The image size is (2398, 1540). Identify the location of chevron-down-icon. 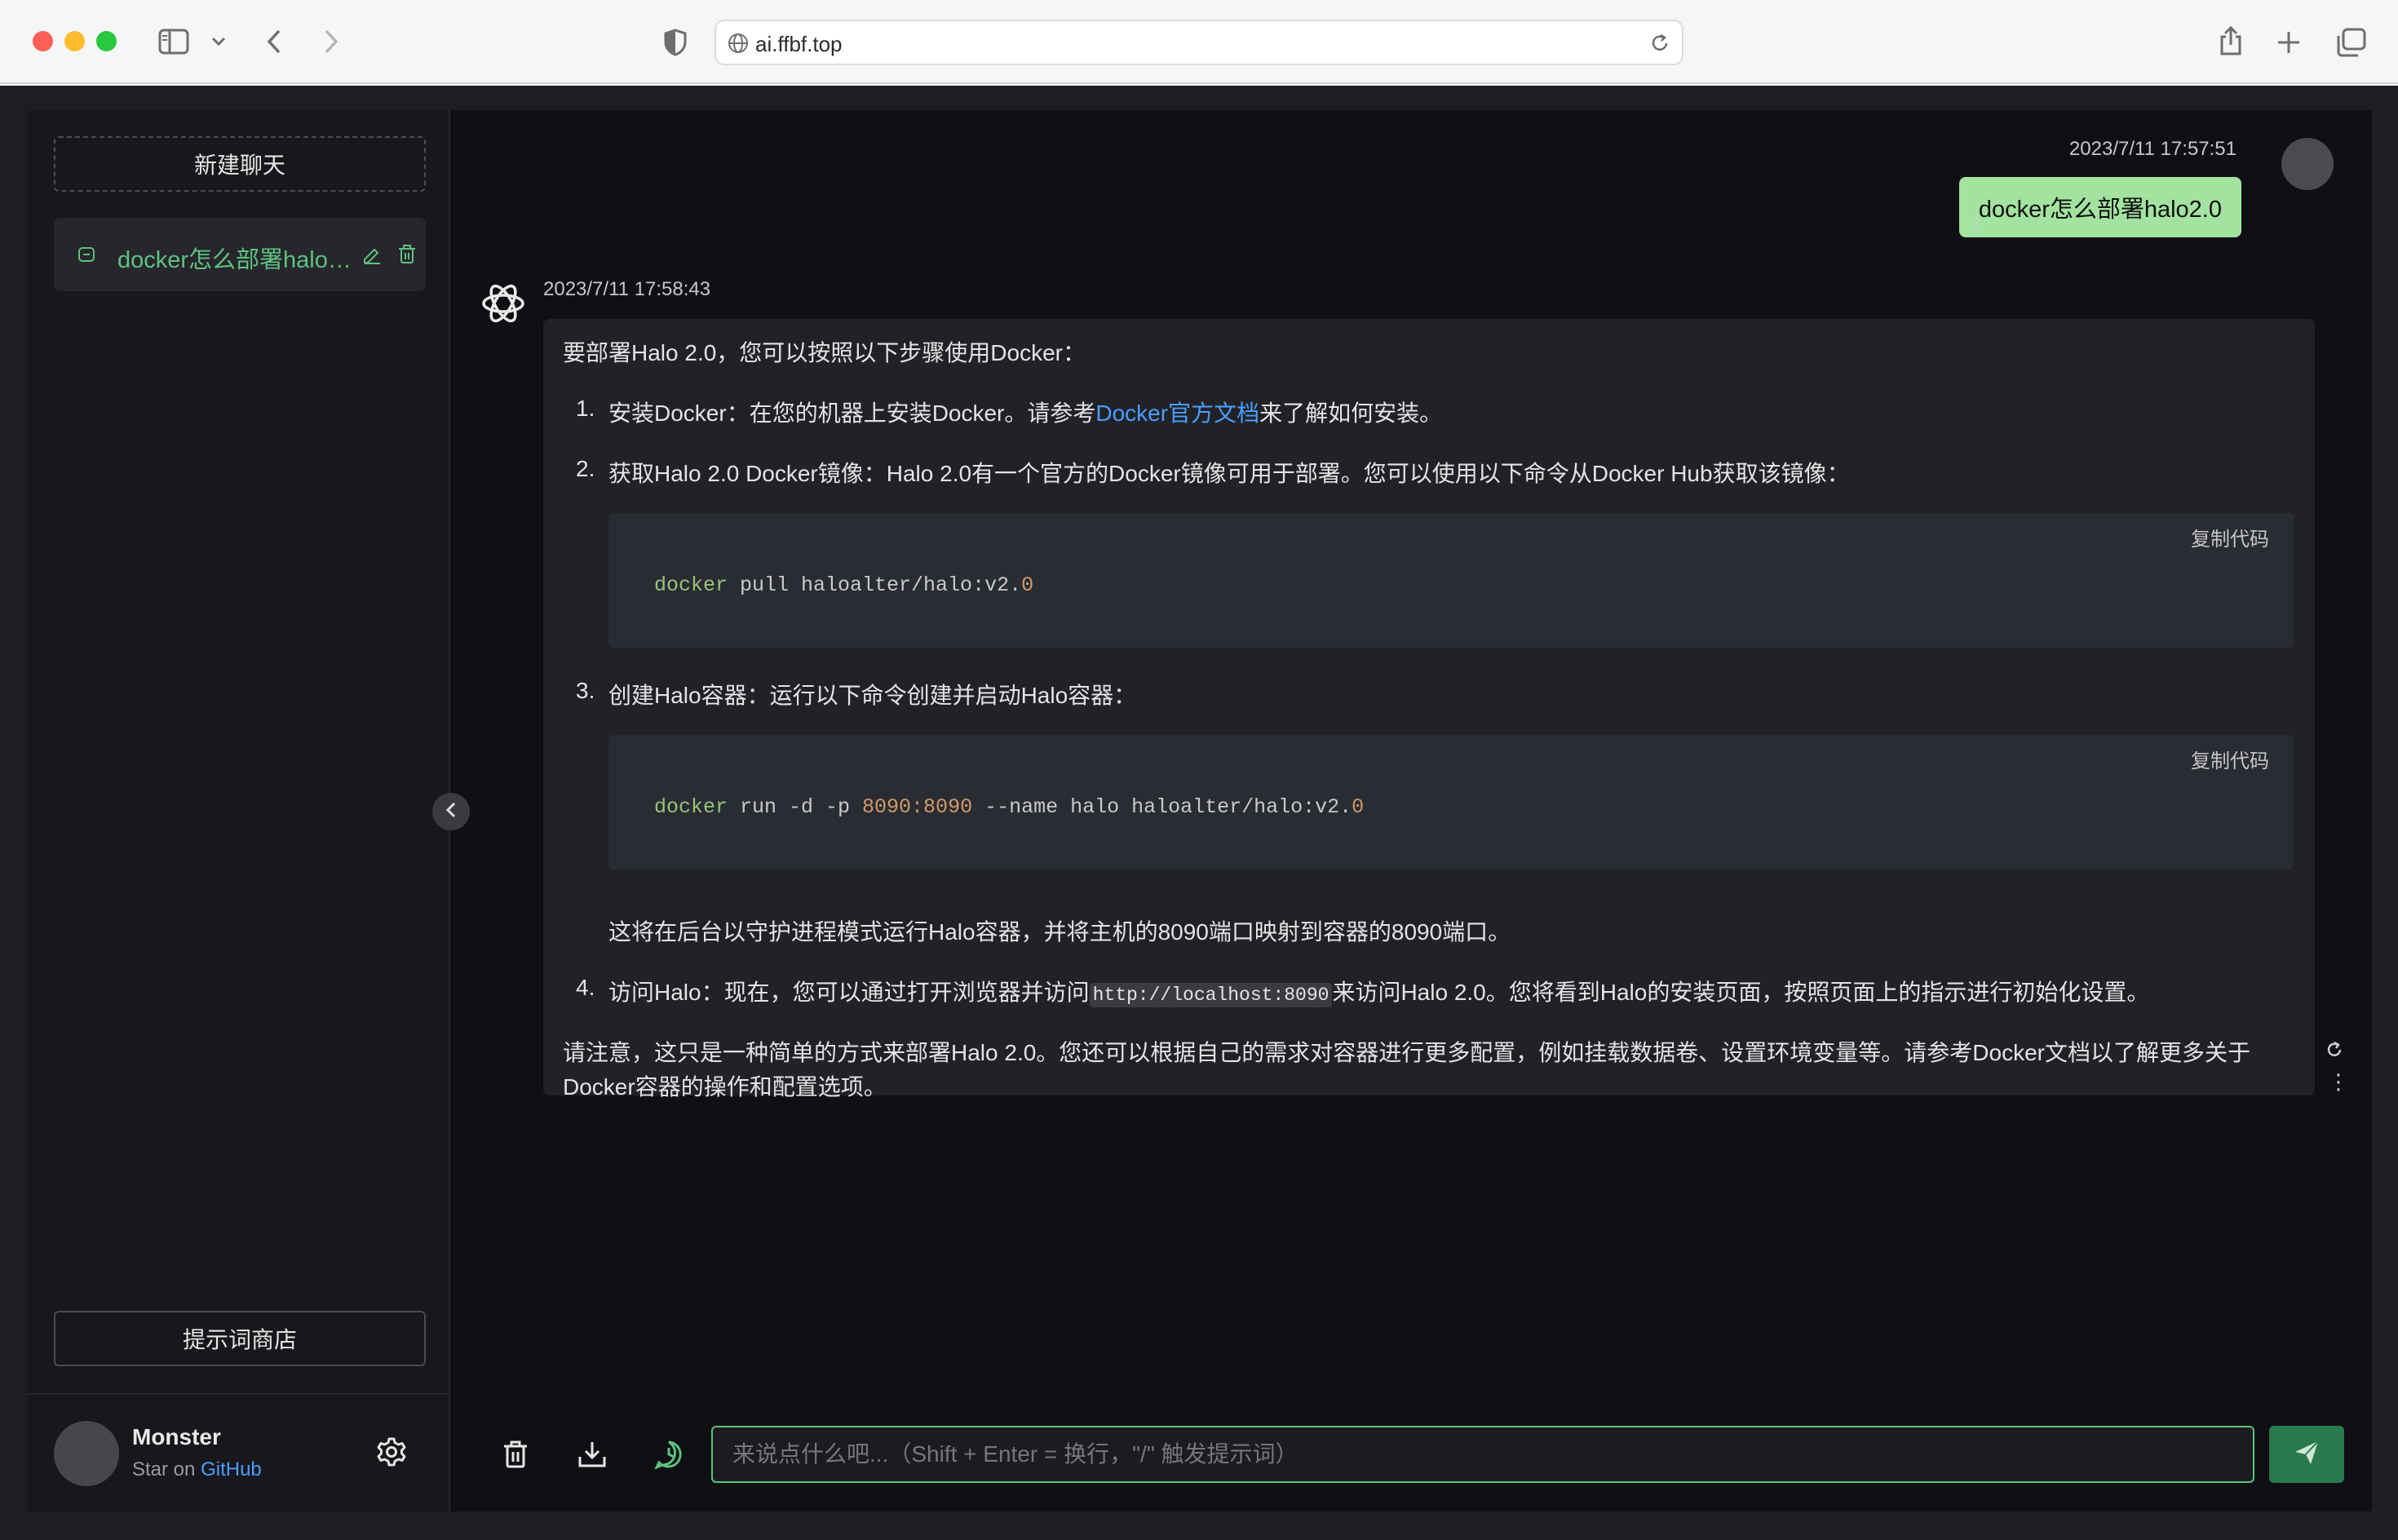
(218, 41).